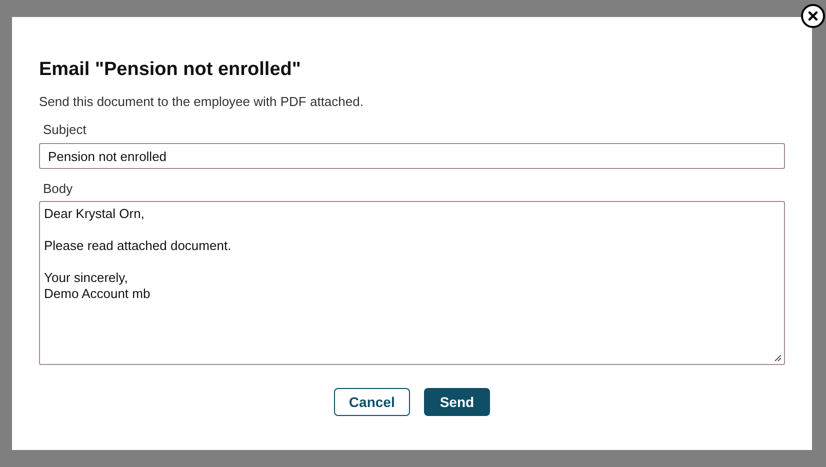 This screenshot has height=467, width=826. Describe the element at coordinates (412, 156) in the screenshot. I see `subject-field: Pension not enrolled` at that location.